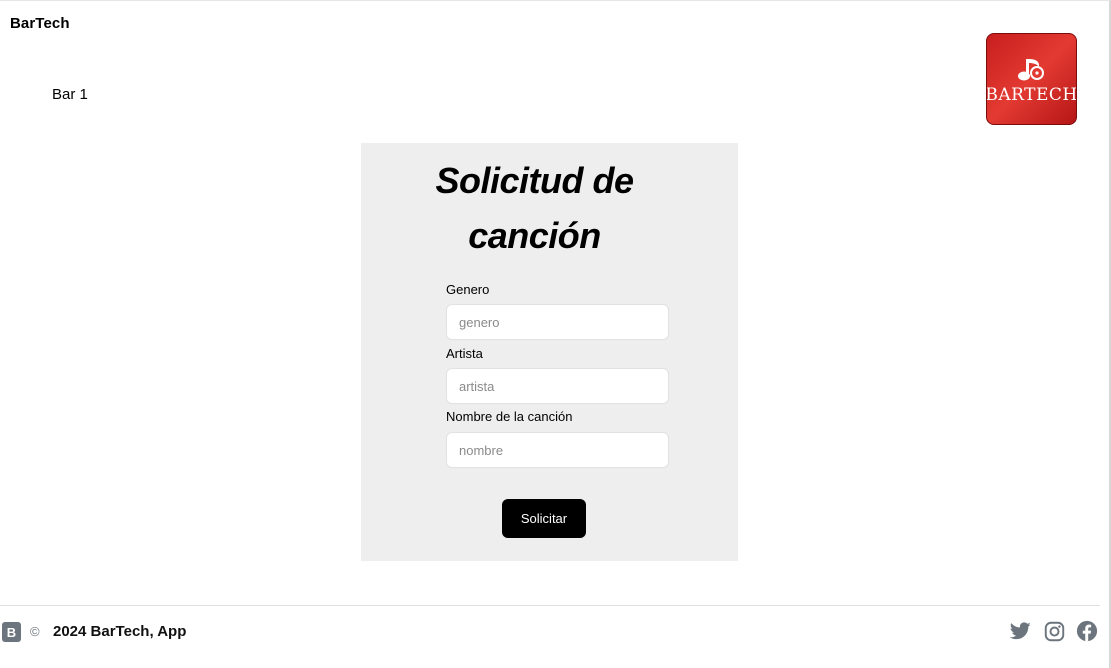 This screenshot has width=1111, height=668. What do you see at coordinates (40, 23) in the screenshot?
I see `brand-link: BarTech` at bounding box center [40, 23].